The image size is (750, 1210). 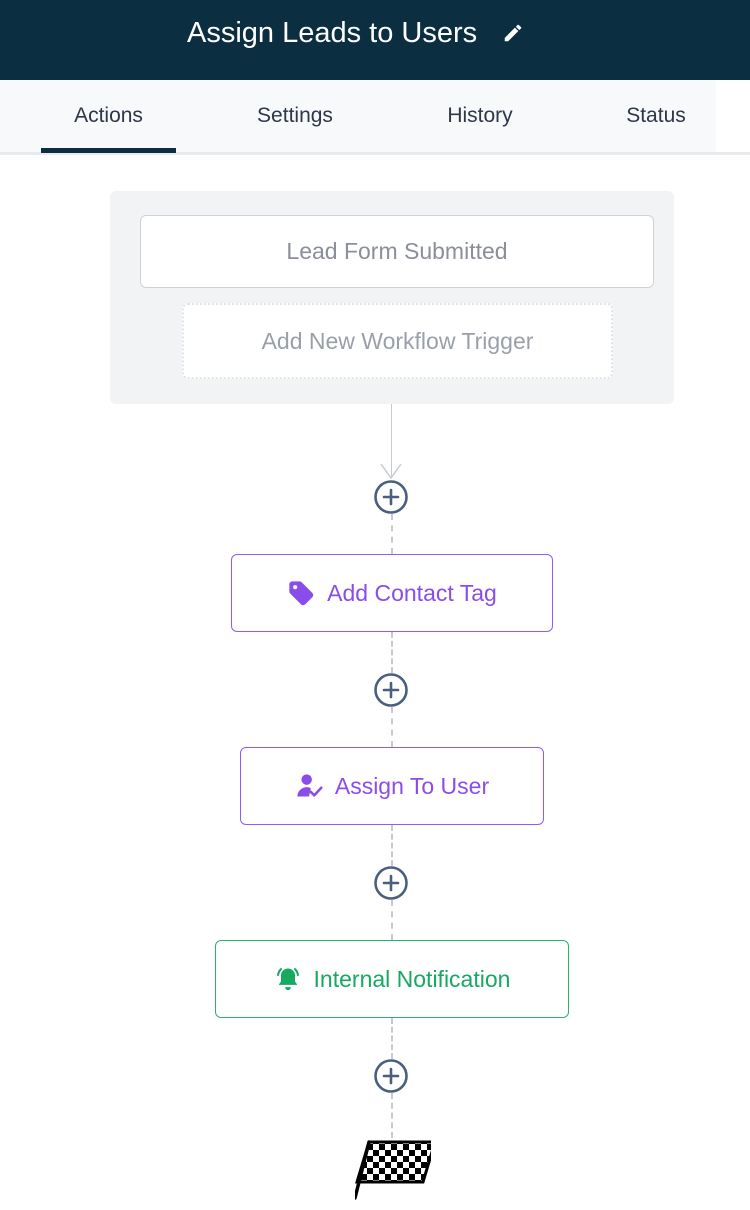 What do you see at coordinates (733, 116) in the screenshot?
I see `tab-bar-edge` at bounding box center [733, 116].